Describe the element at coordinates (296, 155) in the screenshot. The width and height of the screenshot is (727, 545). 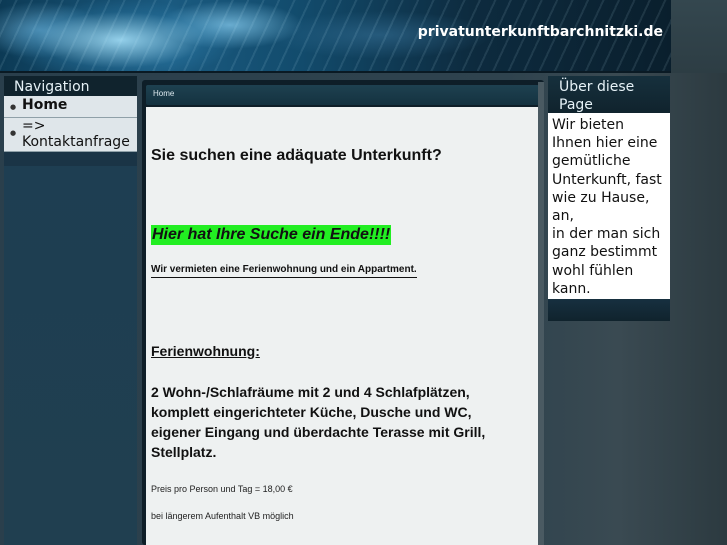
I see `page-heading: Sie suchen eine adäquate Unterkunft?` at that location.